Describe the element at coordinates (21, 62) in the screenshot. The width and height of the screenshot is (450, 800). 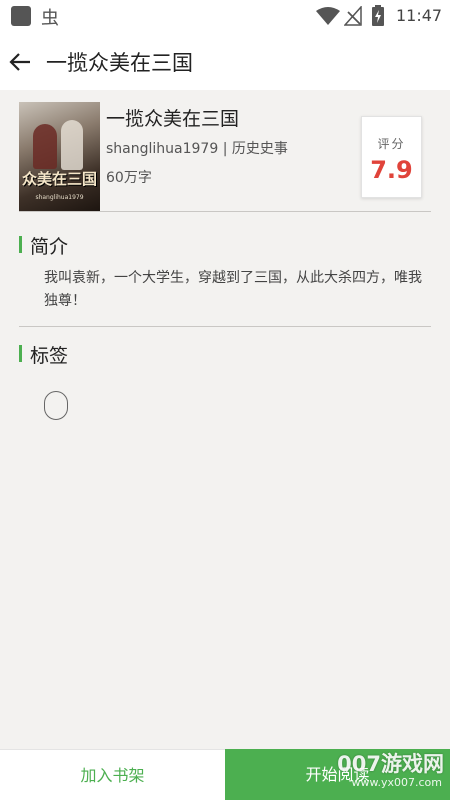
I see `arrow-left-icon` at that location.